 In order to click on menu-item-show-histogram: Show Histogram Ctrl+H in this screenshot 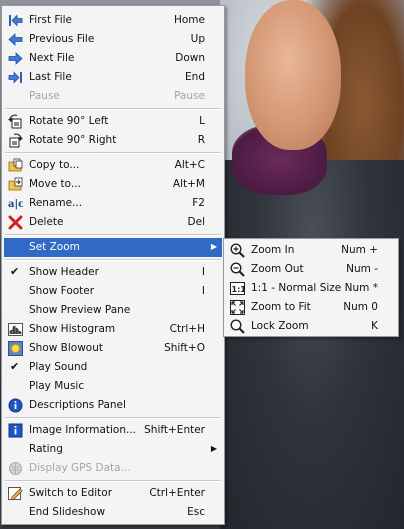, I will do `click(113, 329)`.